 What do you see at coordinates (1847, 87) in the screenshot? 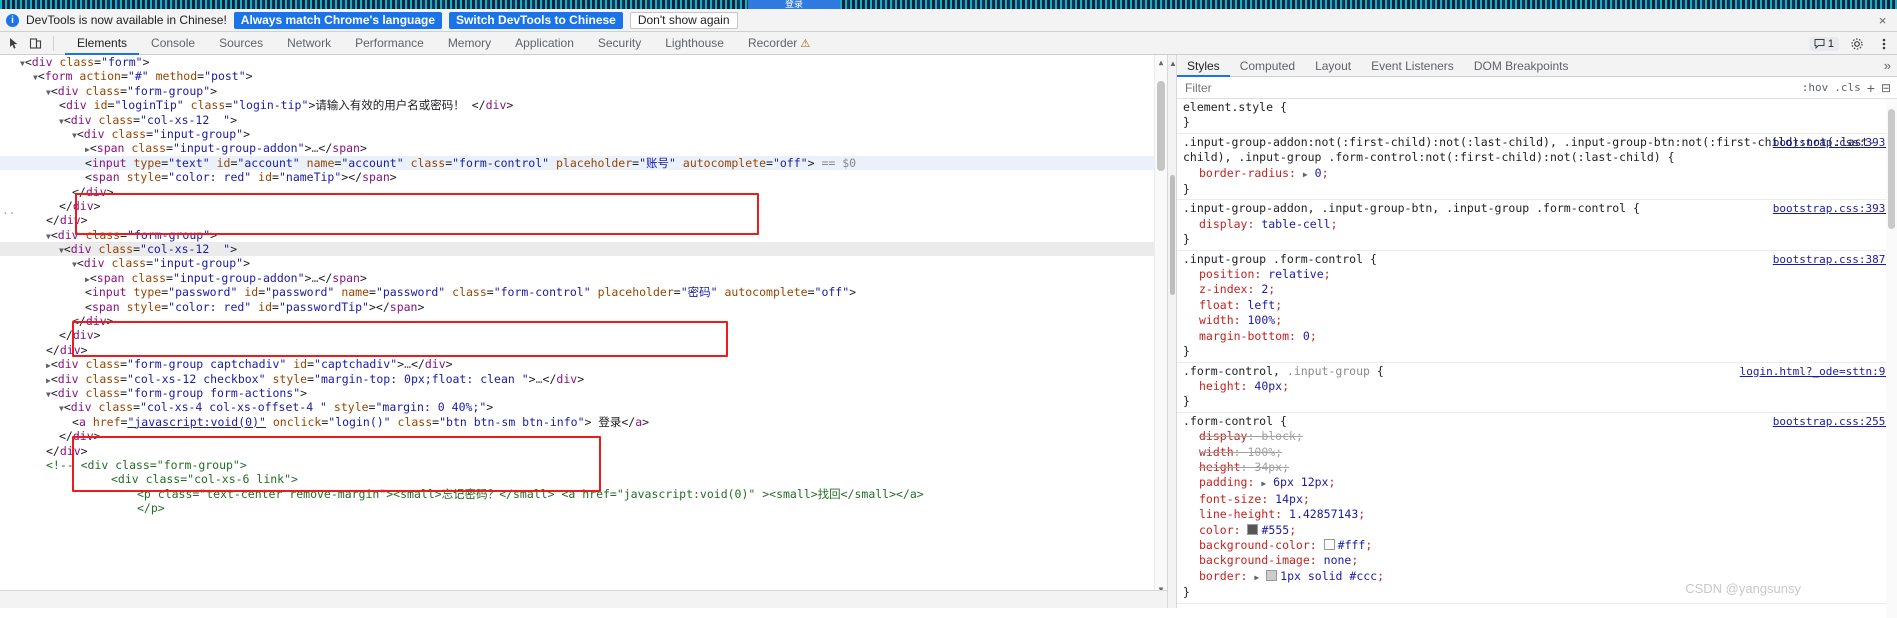
I see `class-filter-button: .cls` at bounding box center [1847, 87].